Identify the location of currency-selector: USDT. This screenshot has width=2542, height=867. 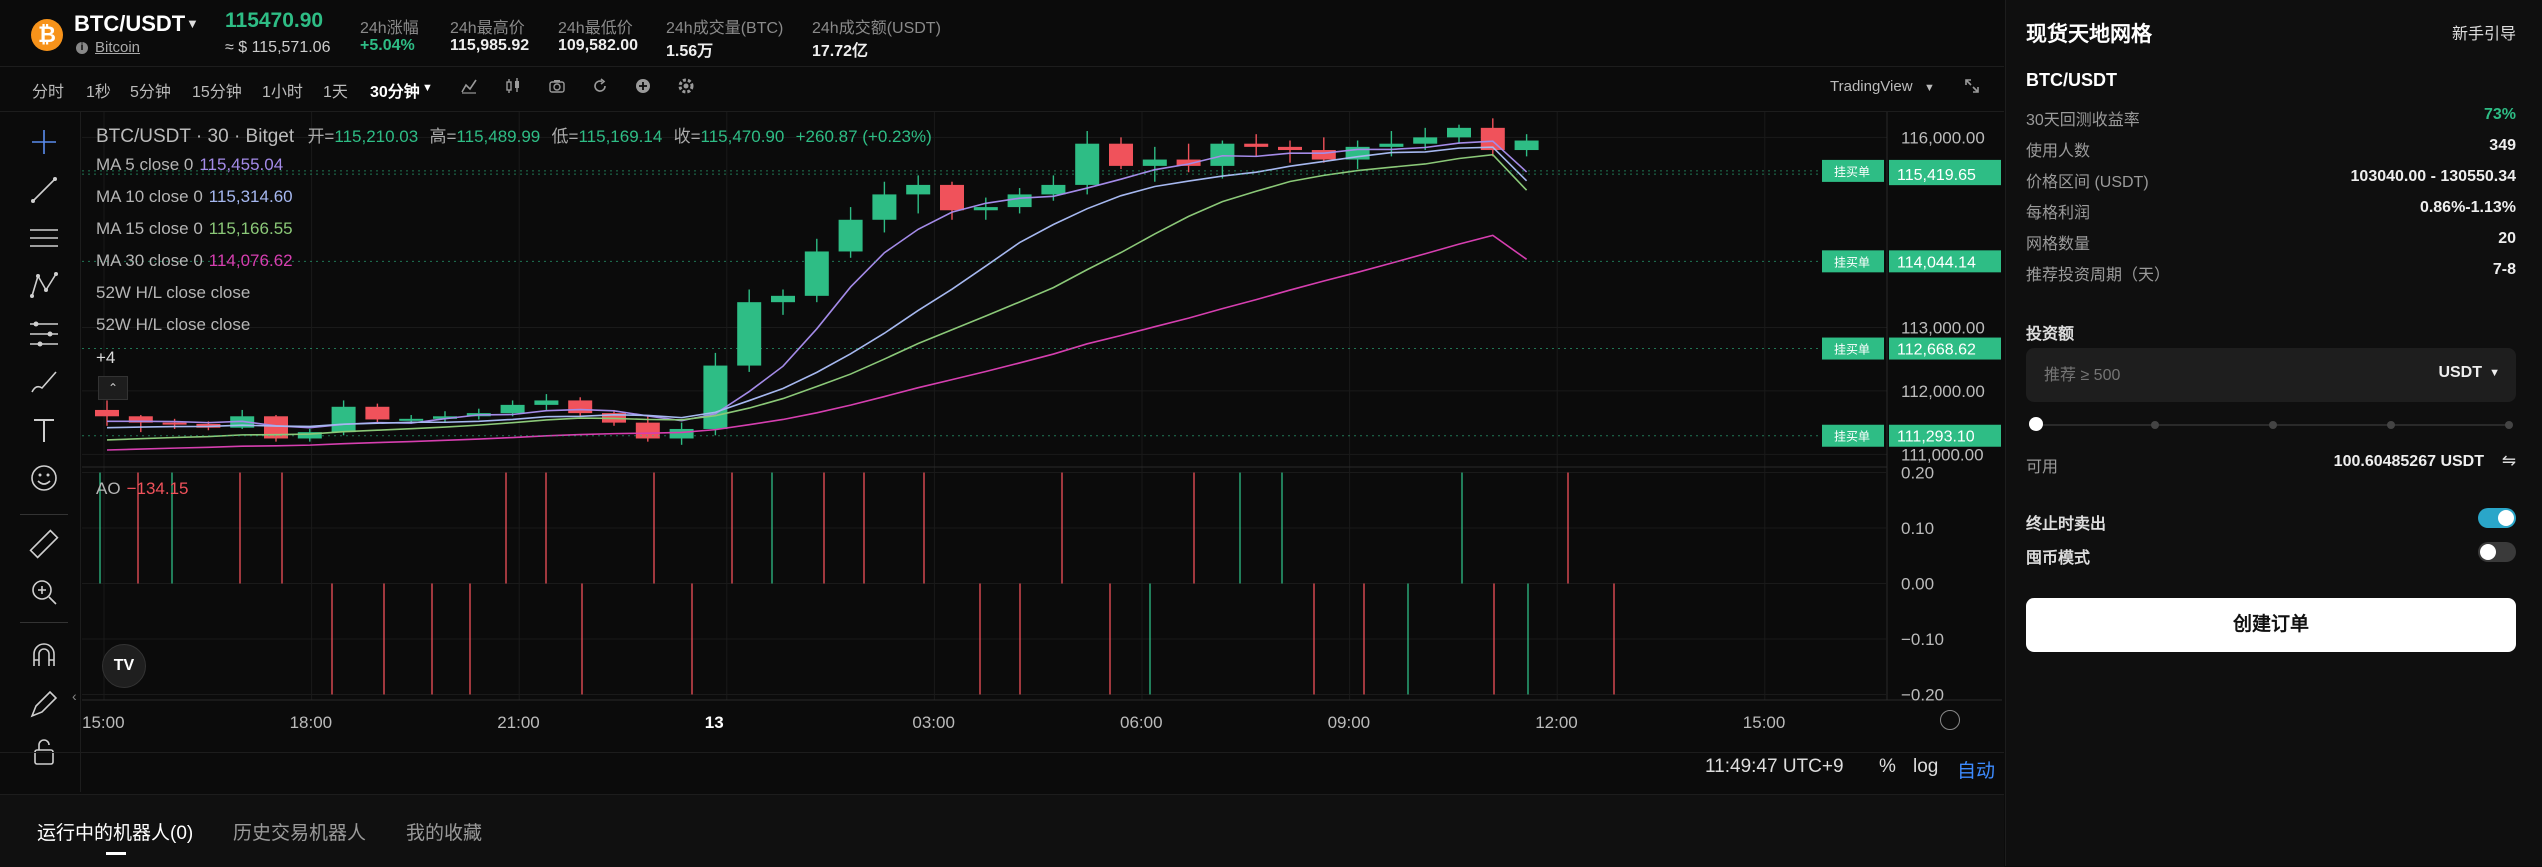
(2460, 373).